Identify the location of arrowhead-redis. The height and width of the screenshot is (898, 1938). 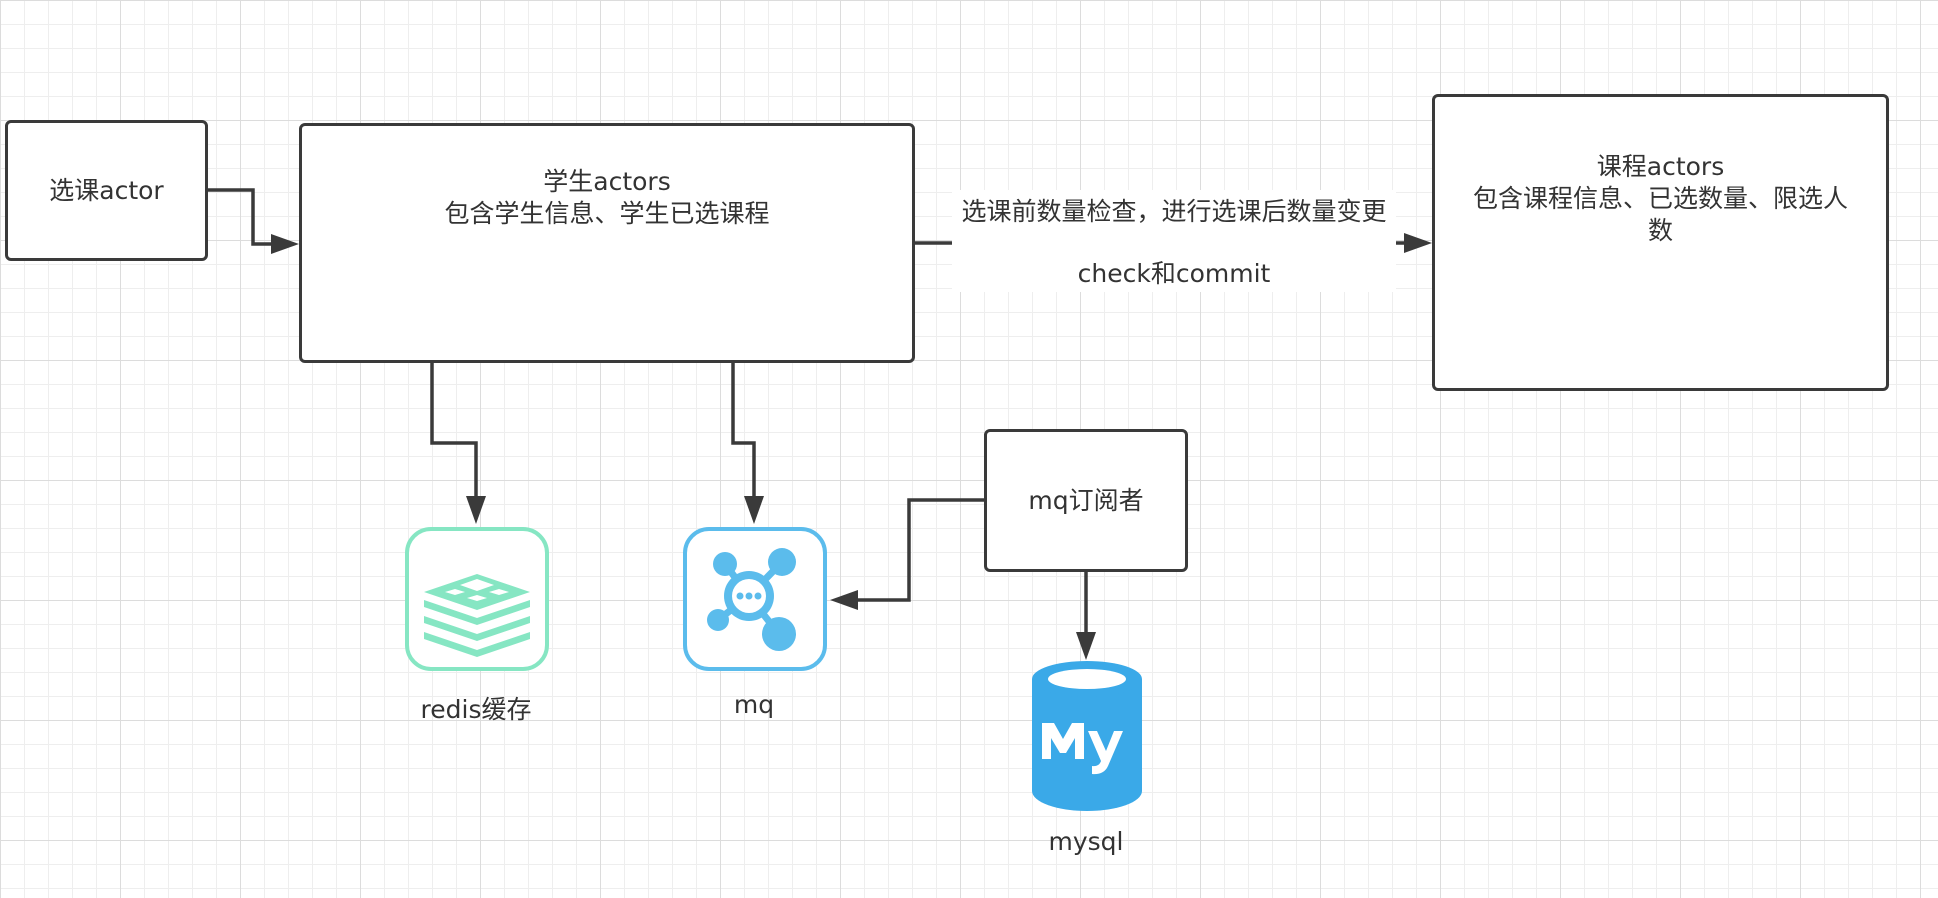
(476, 510).